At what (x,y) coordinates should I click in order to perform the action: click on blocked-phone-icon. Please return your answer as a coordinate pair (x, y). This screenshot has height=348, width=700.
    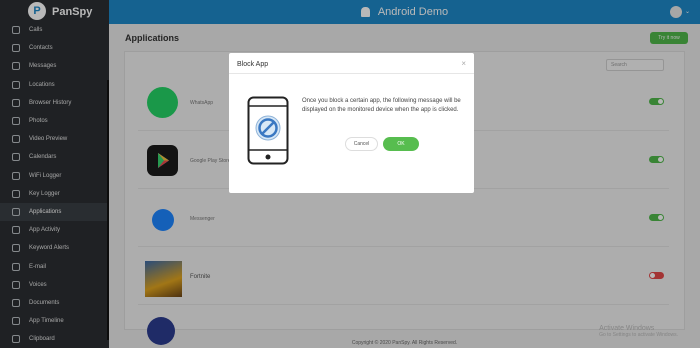
    Looking at the image, I should click on (268, 130).